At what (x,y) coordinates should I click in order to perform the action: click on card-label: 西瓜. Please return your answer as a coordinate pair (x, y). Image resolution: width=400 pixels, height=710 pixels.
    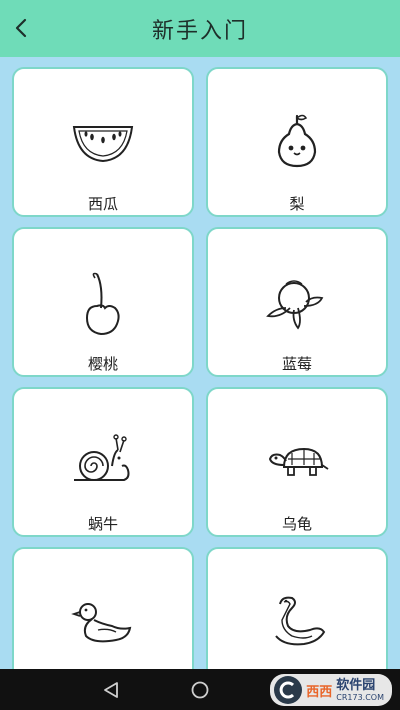
    Looking at the image, I should click on (102, 204).